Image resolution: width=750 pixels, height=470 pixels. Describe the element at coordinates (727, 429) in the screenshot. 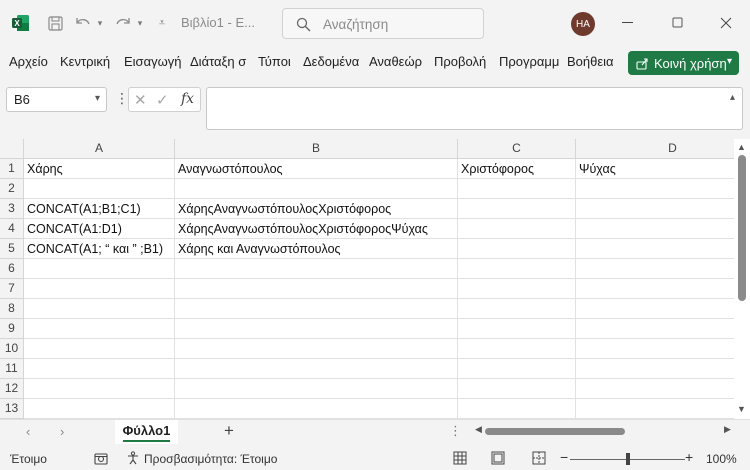

I see `scroll-right-icon: ▶` at that location.